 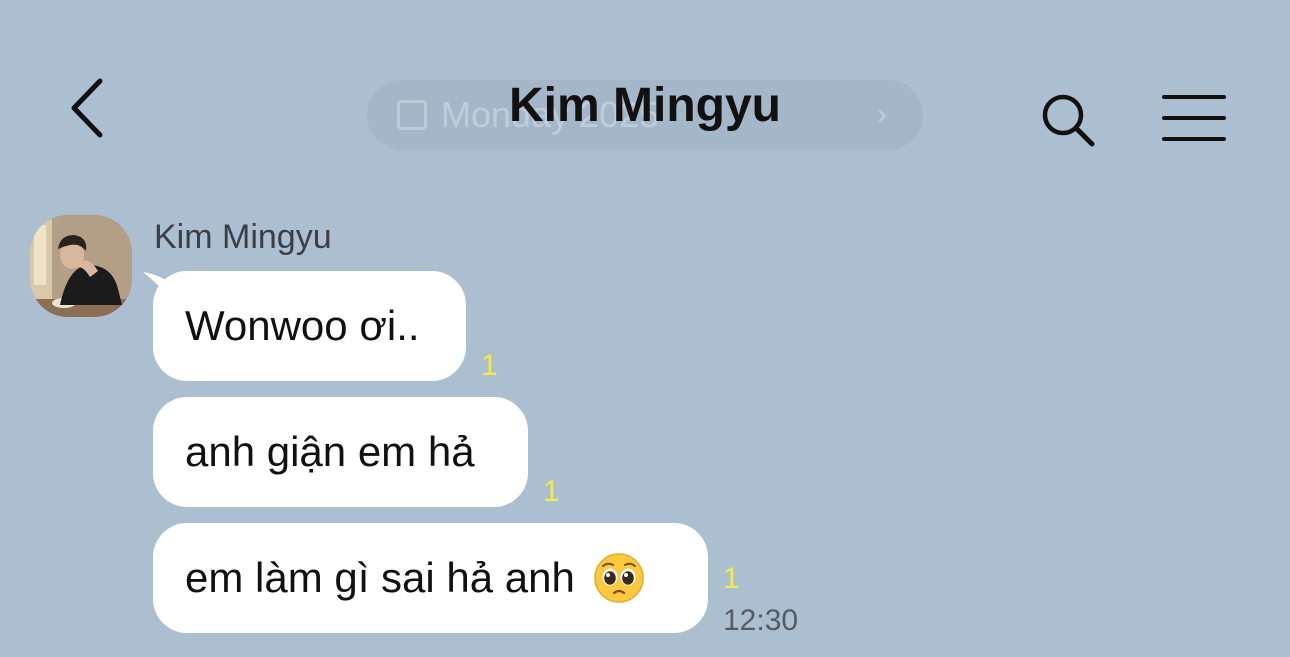 I want to click on chevron-right-icon: ›, so click(x=882, y=114).